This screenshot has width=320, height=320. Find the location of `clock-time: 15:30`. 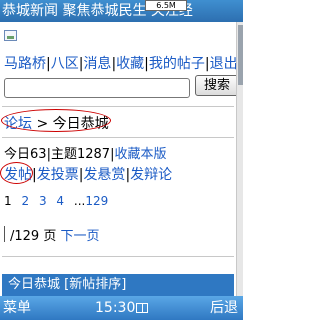

clock-time: 15:30 is located at coordinates (115, 308).